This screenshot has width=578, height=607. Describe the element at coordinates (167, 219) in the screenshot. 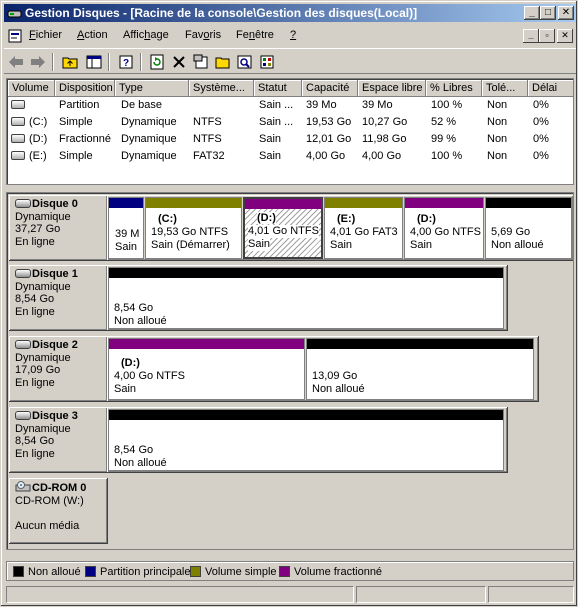

I see `partition-label: (C:)` at that location.